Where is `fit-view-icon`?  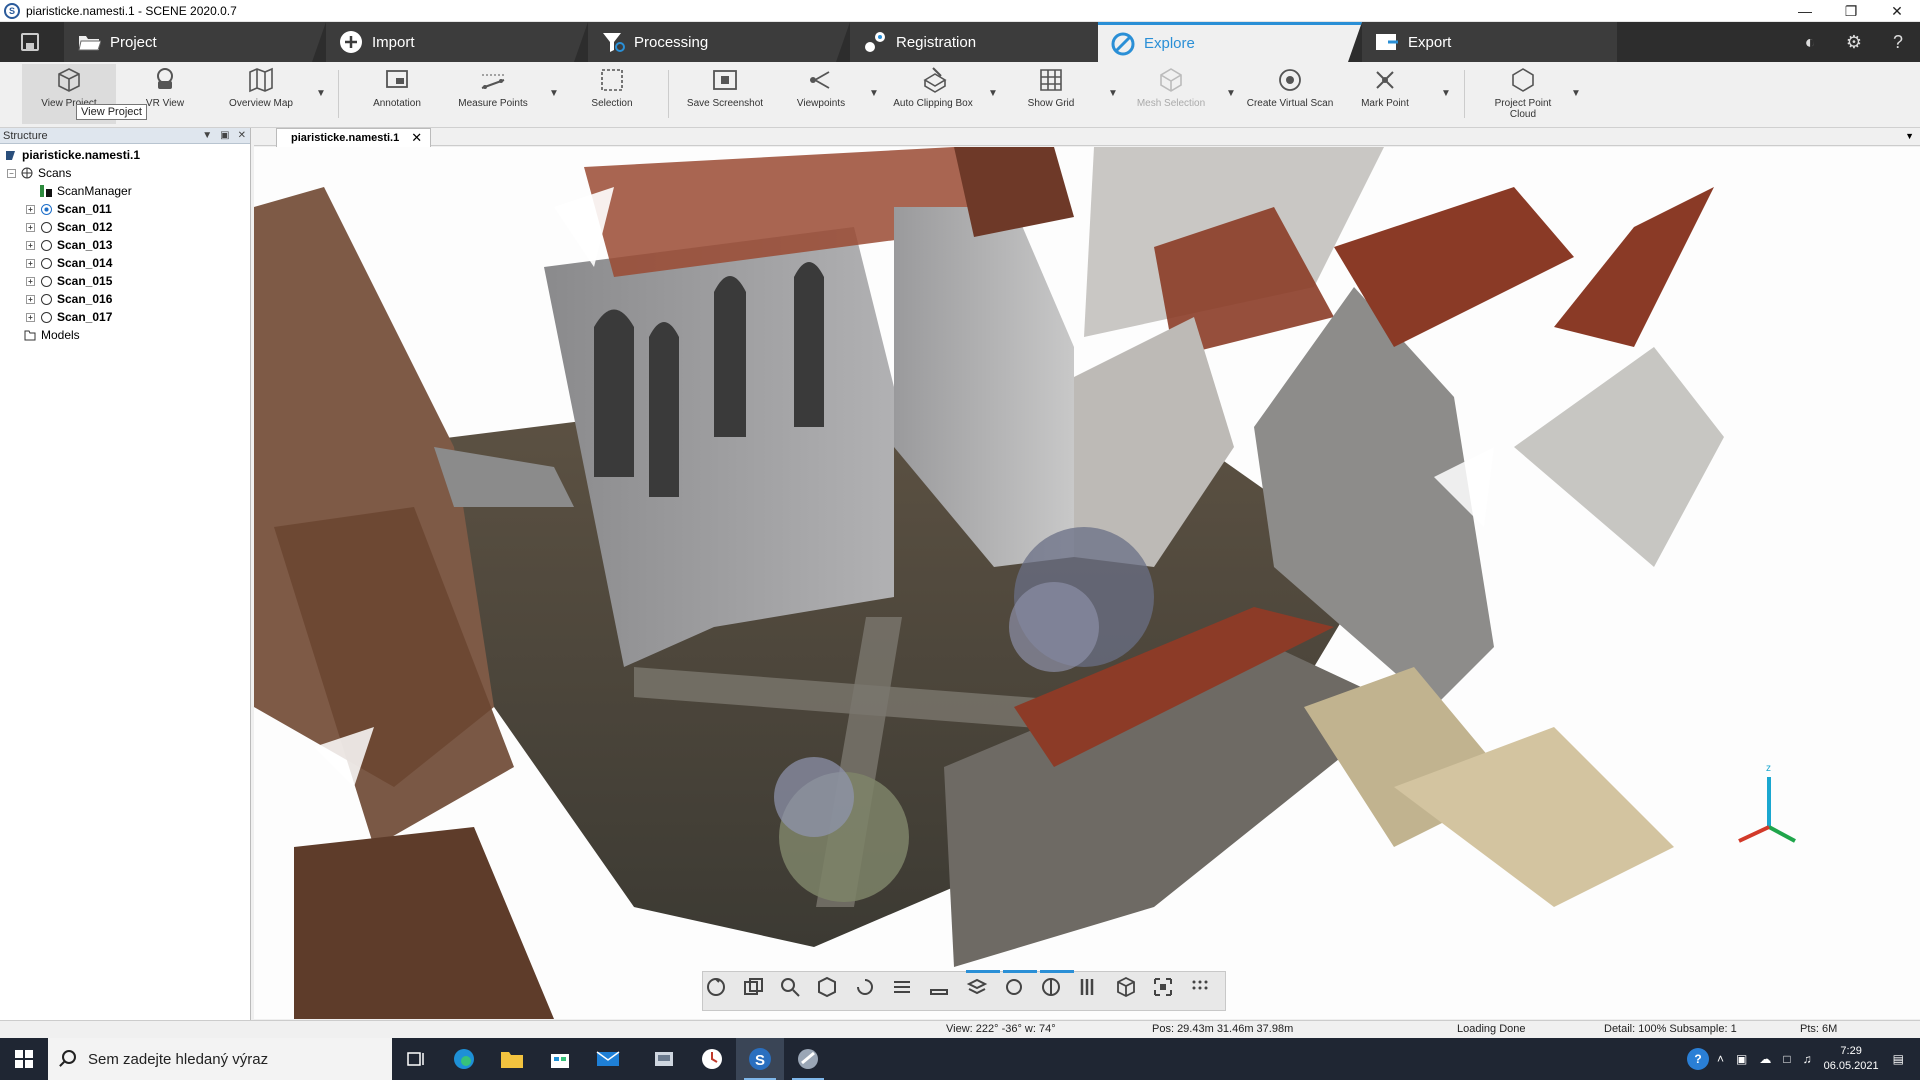
fit-view-icon is located at coordinates (1169, 991).